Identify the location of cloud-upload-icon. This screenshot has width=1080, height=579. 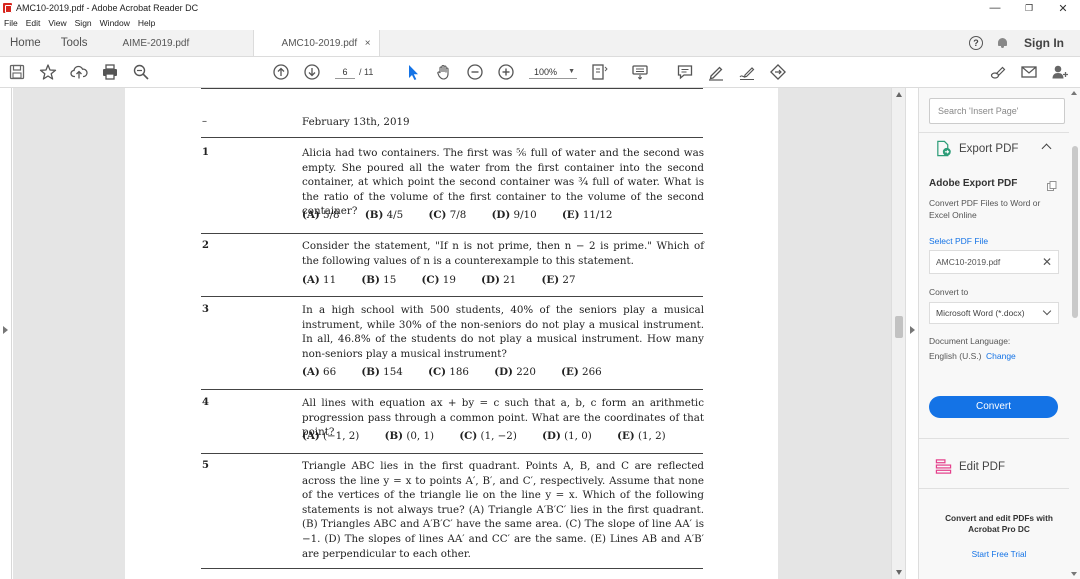
(79, 72).